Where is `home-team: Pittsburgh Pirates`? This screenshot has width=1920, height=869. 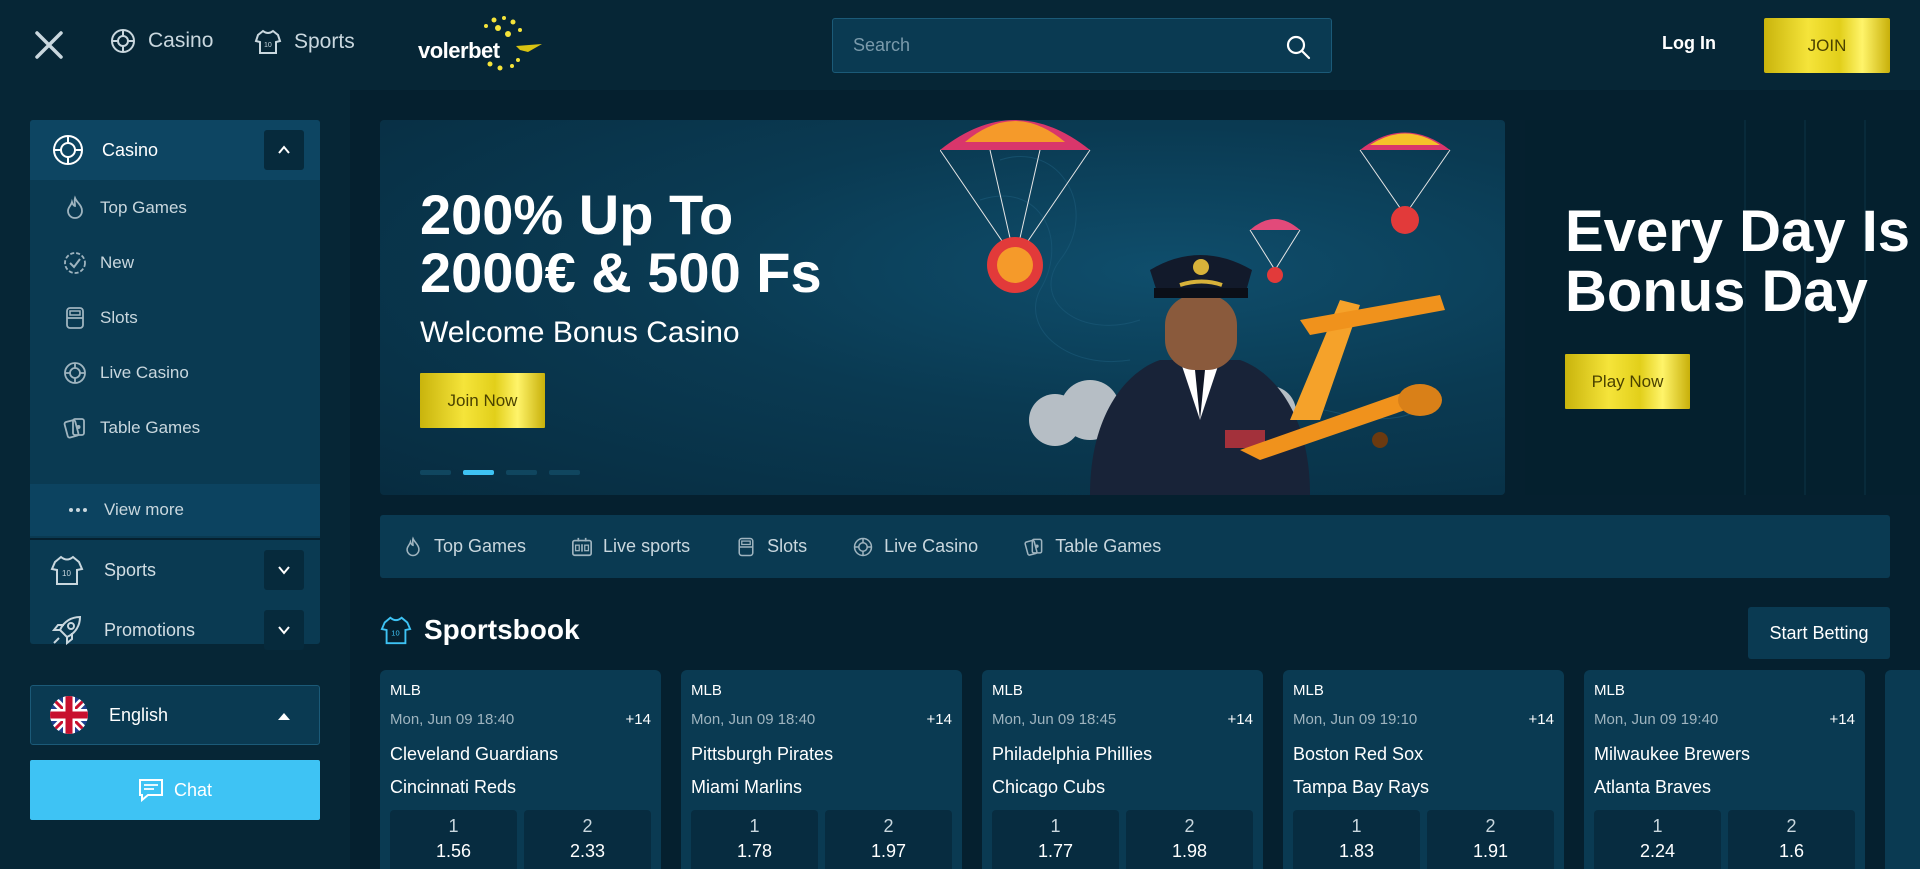 home-team: Pittsburgh Pirates is located at coordinates (762, 754).